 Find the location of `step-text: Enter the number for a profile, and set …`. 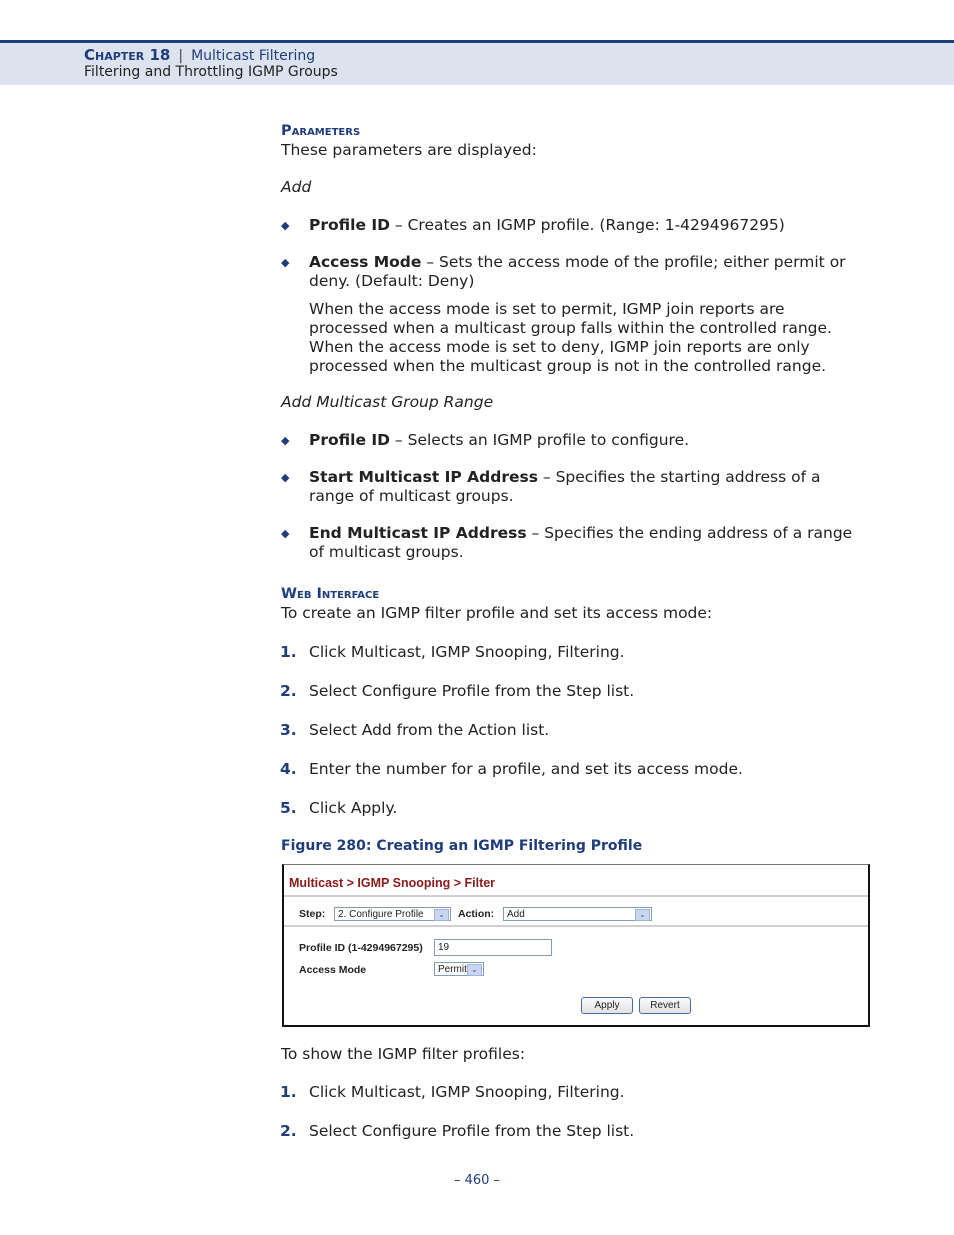

step-text: Enter the number for a profile, and set … is located at coordinates (526, 769).